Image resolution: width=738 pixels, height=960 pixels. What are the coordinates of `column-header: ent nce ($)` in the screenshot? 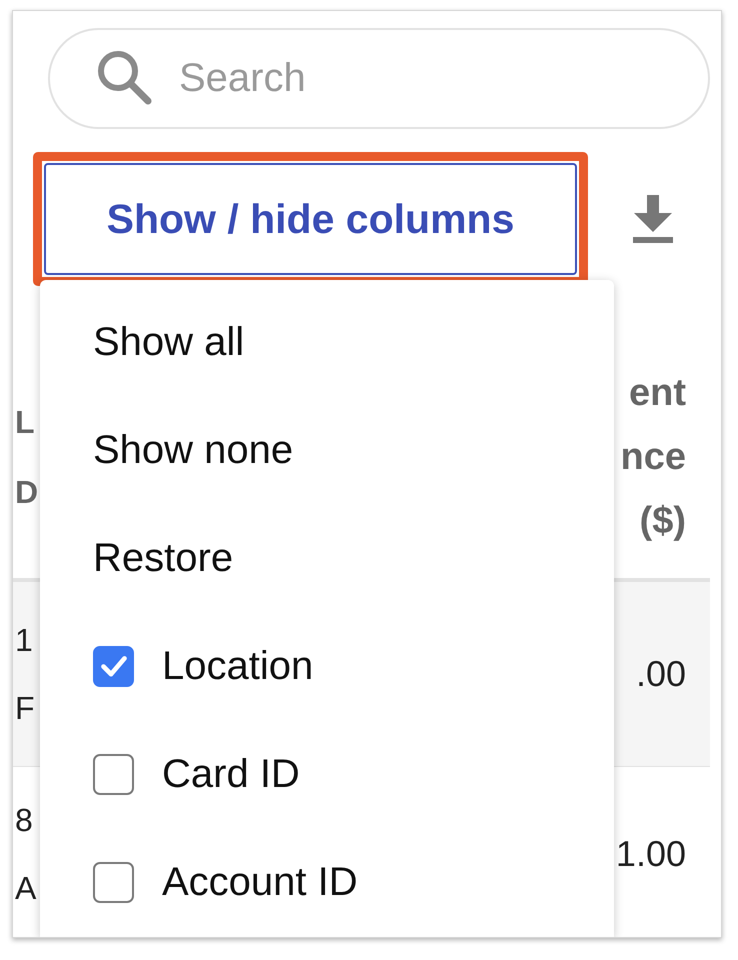 It's located at (653, 457).